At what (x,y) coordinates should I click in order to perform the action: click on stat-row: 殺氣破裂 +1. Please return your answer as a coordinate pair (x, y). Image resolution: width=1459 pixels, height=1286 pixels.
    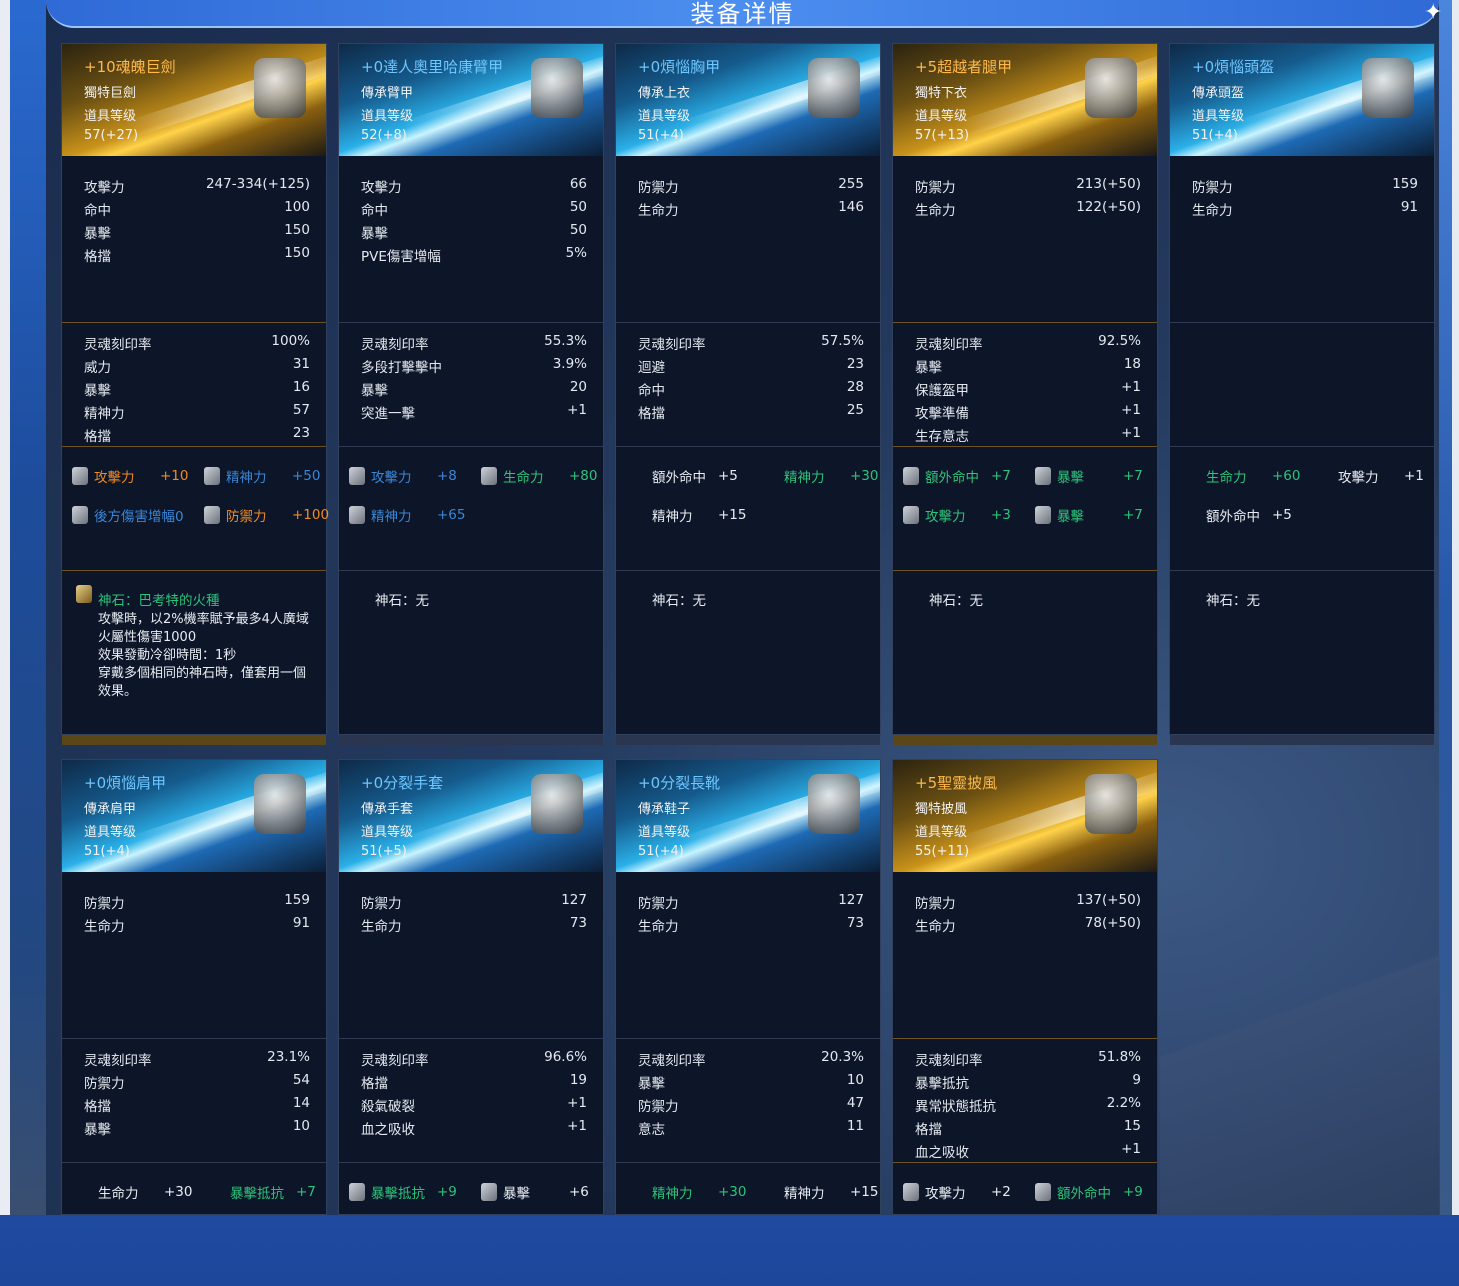
    Looking at the image, I should click on (474, 1105).